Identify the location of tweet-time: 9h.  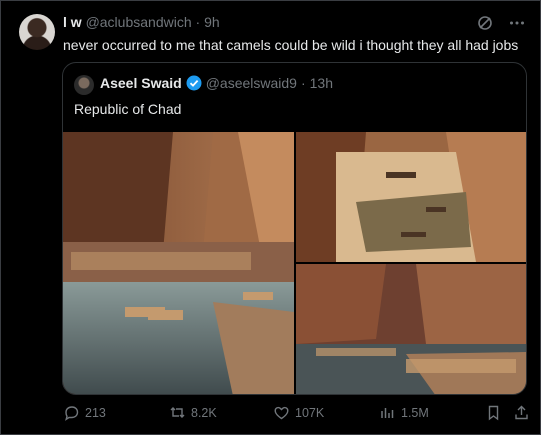
(212, 22).